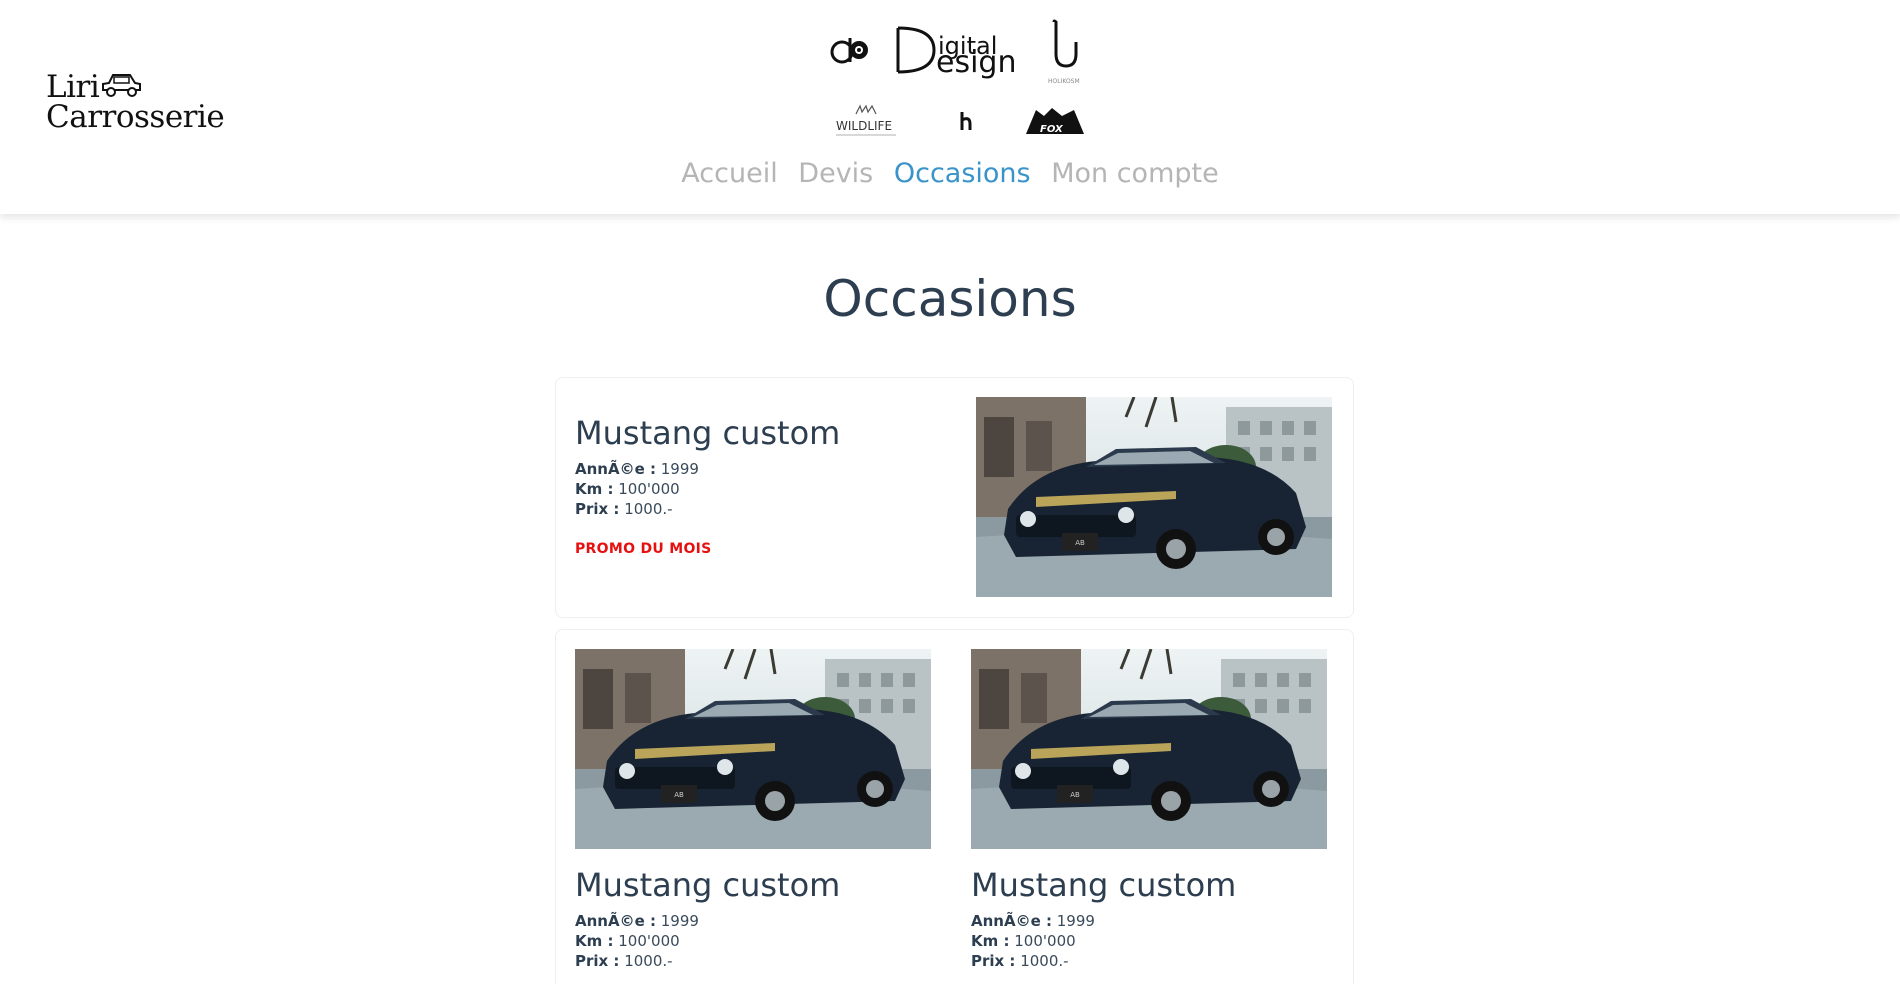  I want to click on main-nav: Accueil Devis Occasions Mon compte, so click(950, 173).